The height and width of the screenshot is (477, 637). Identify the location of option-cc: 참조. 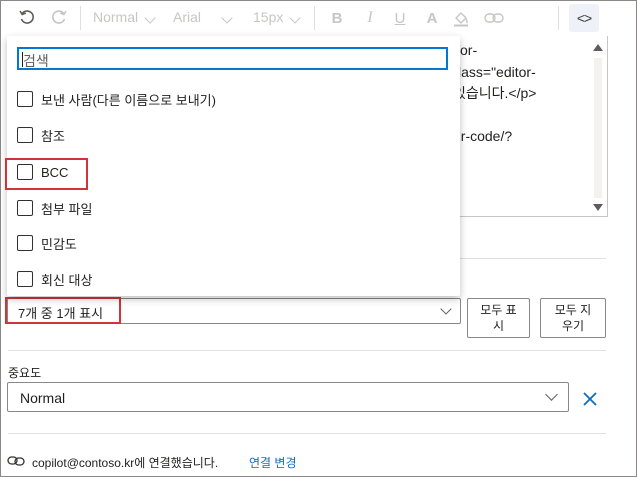
(41, 135).